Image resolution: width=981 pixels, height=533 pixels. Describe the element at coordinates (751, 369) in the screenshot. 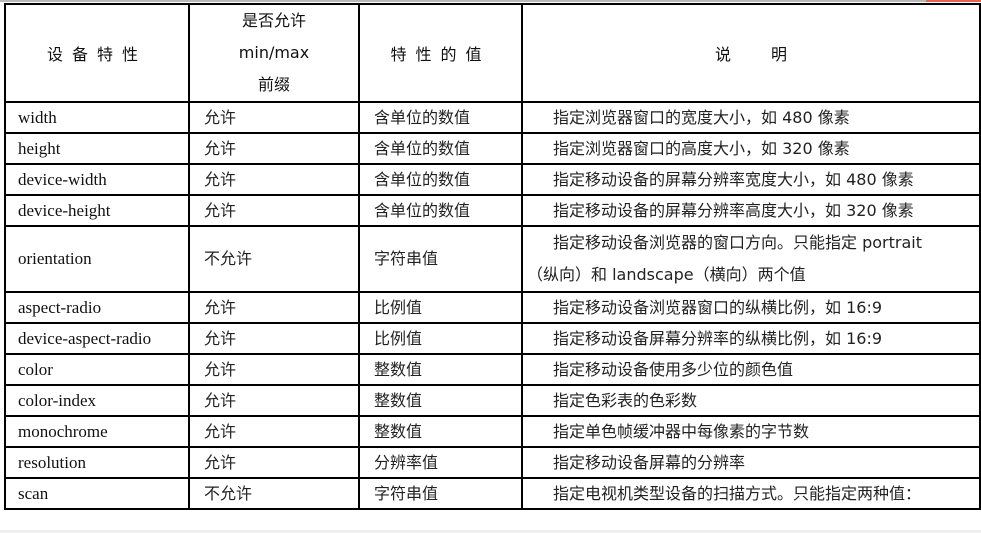

I see `cell-description: 指定移动设备使用多少位的颜色值` at that location.